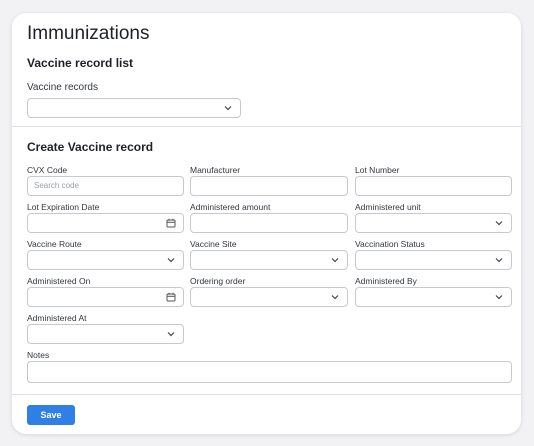 This screenshot has width=534, height=446. What do you see at coordinates (269, 260) in the screenshot?
I see `vaccine-site-select` at bounding box center [269, 260].